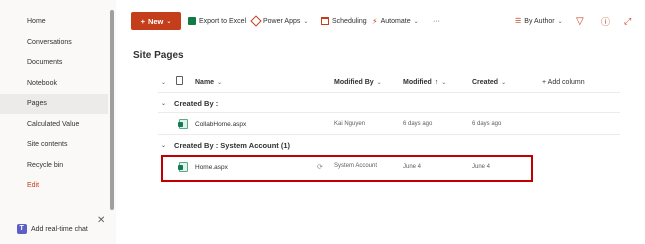 This screenshot has width=645, height=244. Describe the element at coordinates (485, 82) in the screenshot. I see `column-created-label: Created` at that location.